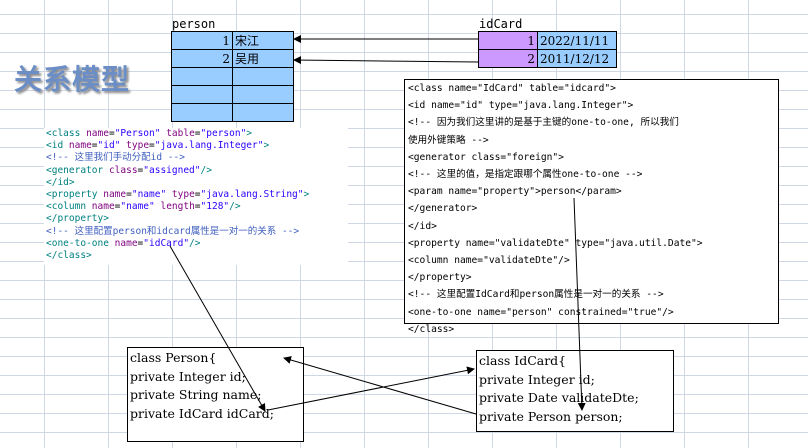 This screenshot has width=808, height=448. I want to click on person-field-arrow, so click(380, 385).